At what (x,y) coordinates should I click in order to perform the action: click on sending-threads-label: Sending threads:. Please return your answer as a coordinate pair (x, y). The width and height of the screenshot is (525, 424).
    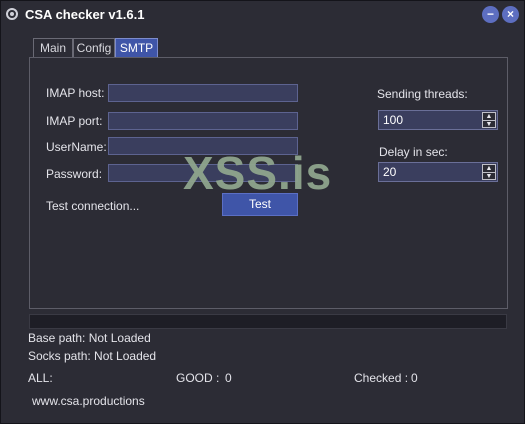
    Looking at the image, I should click on (422, 94).